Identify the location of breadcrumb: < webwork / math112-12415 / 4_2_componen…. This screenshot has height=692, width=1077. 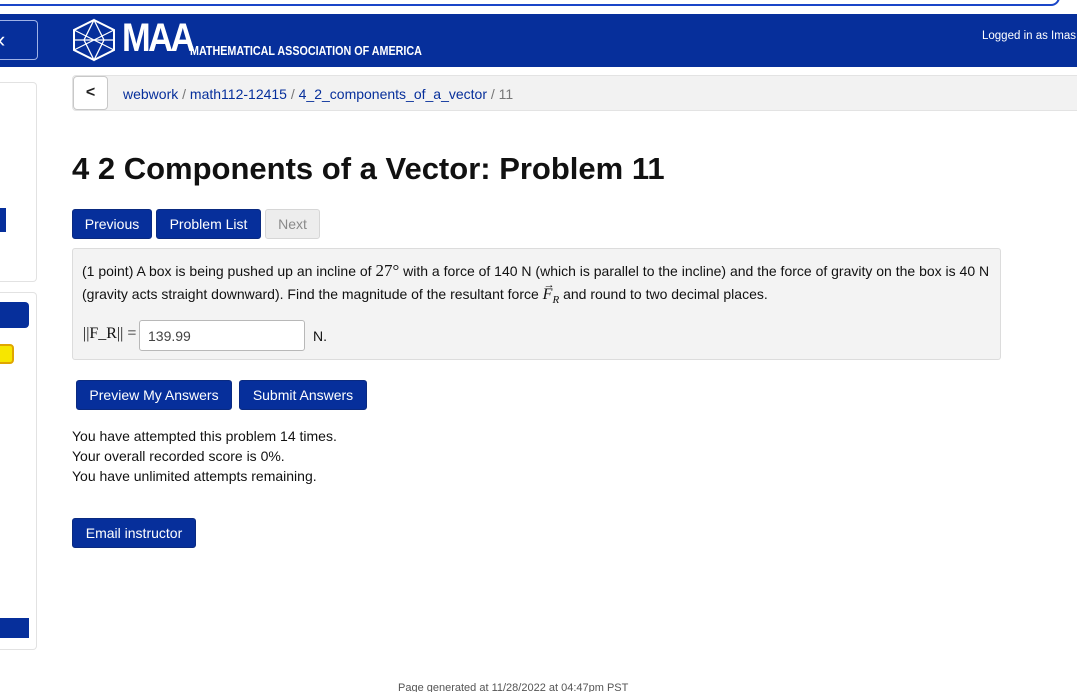
(574, 93).